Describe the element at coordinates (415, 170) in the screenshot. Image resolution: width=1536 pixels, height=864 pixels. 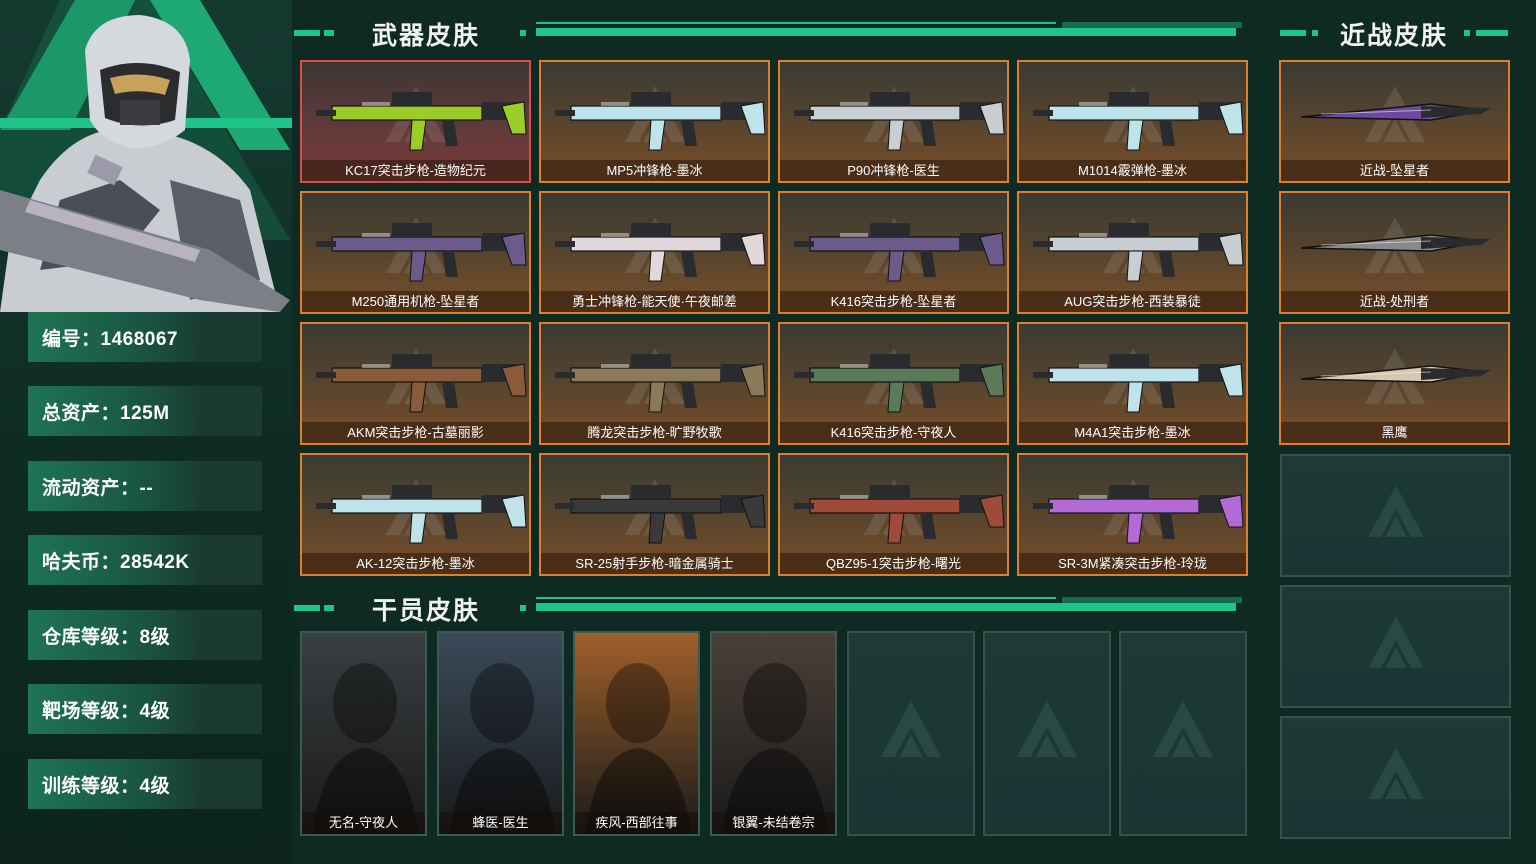
I see `weapon-skin-label: KC17突击步枪-造物纪元` at that location.